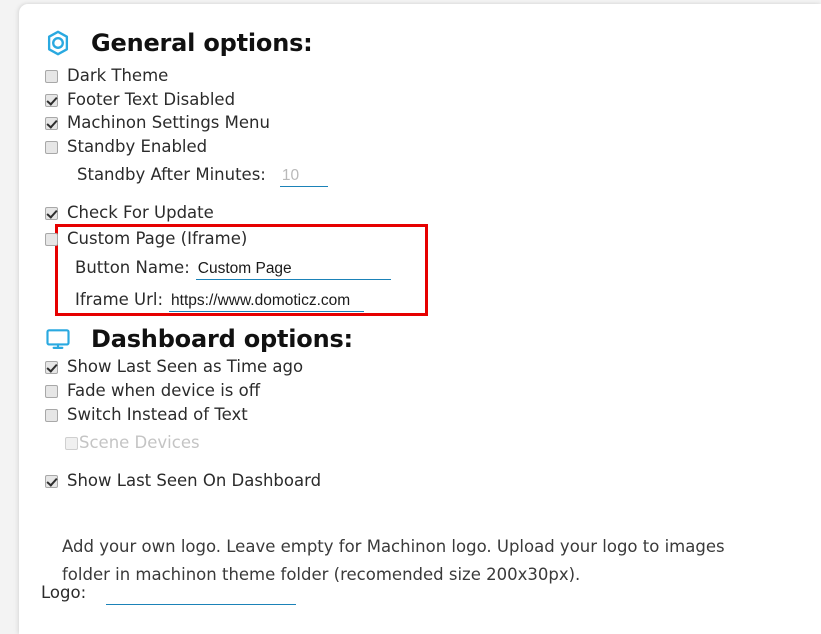 The height and width of the screenshot is (634, 821). I want to click on logo-input, so click(201, 595).